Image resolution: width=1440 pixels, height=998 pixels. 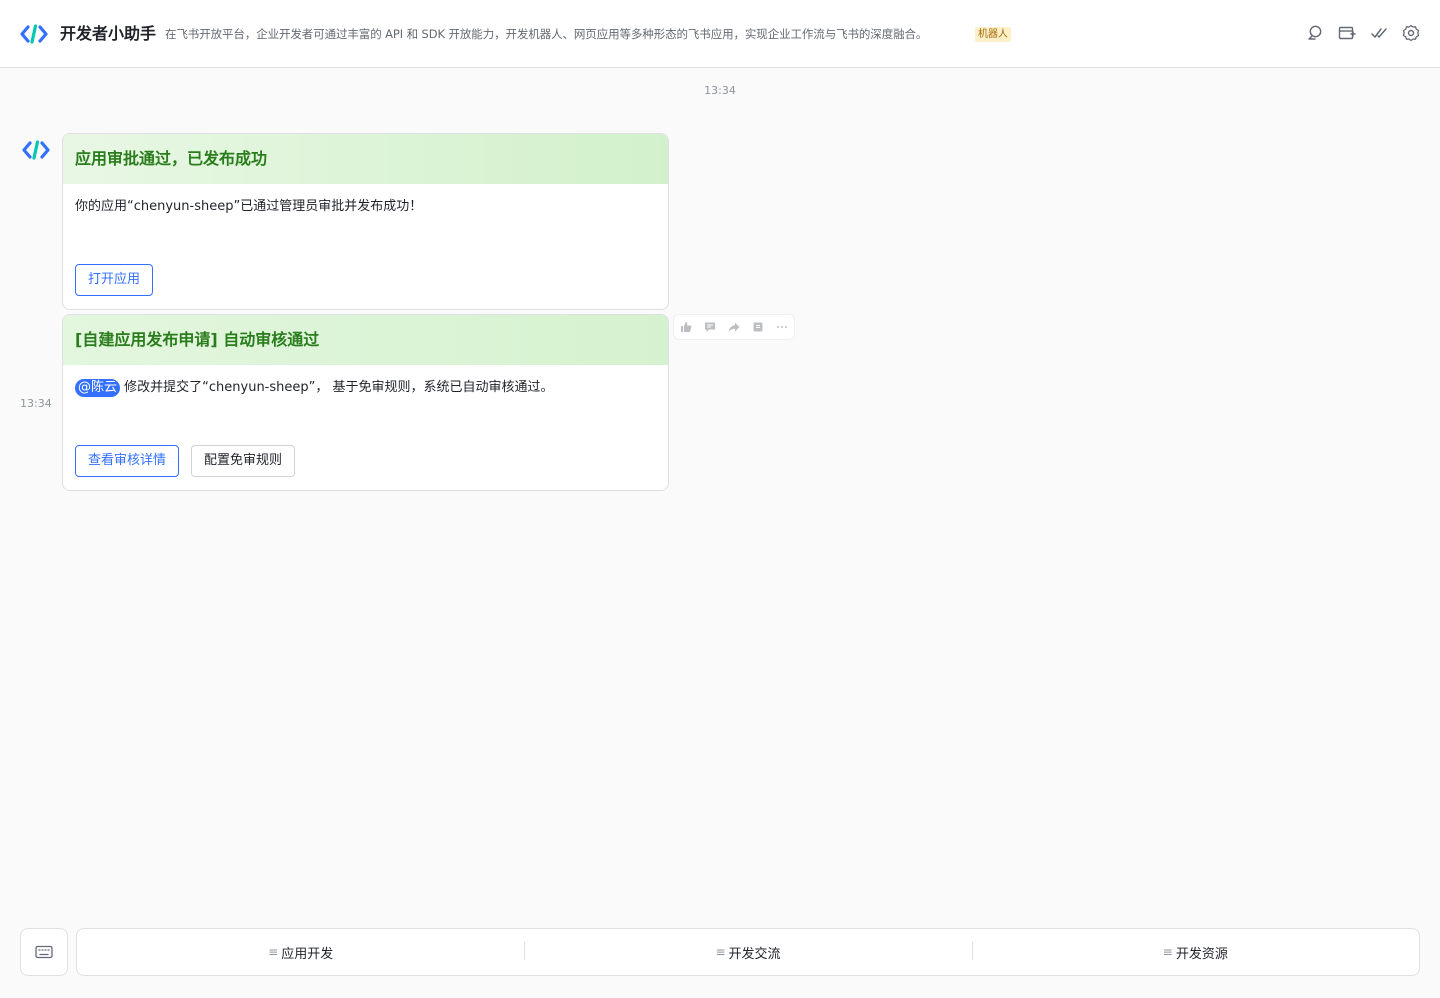 I want to click on view-review-details-button: 查看审核详情, so click(x=127, y=461).